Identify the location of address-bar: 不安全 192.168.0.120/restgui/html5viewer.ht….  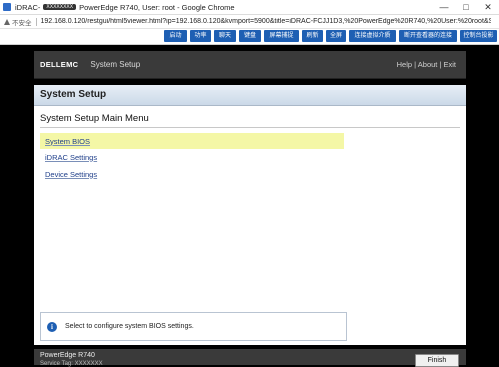
(249, 22).